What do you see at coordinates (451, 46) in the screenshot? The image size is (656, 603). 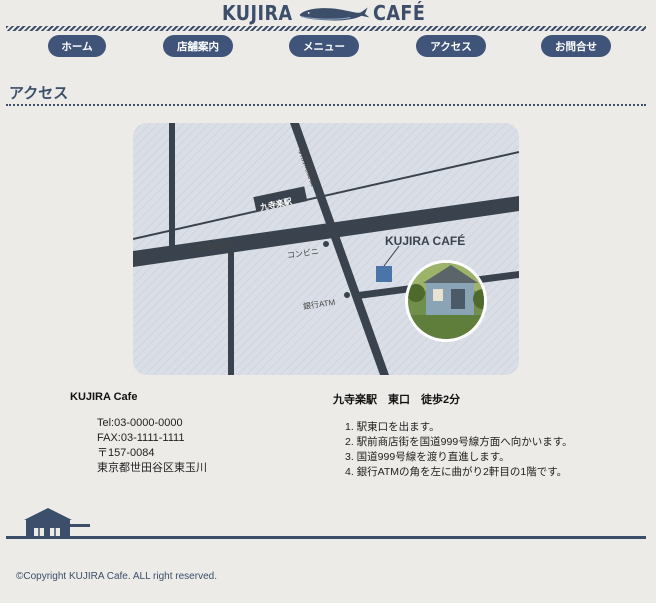 I see `nav-access-button: アクセス` at bounding box center [451, 46].